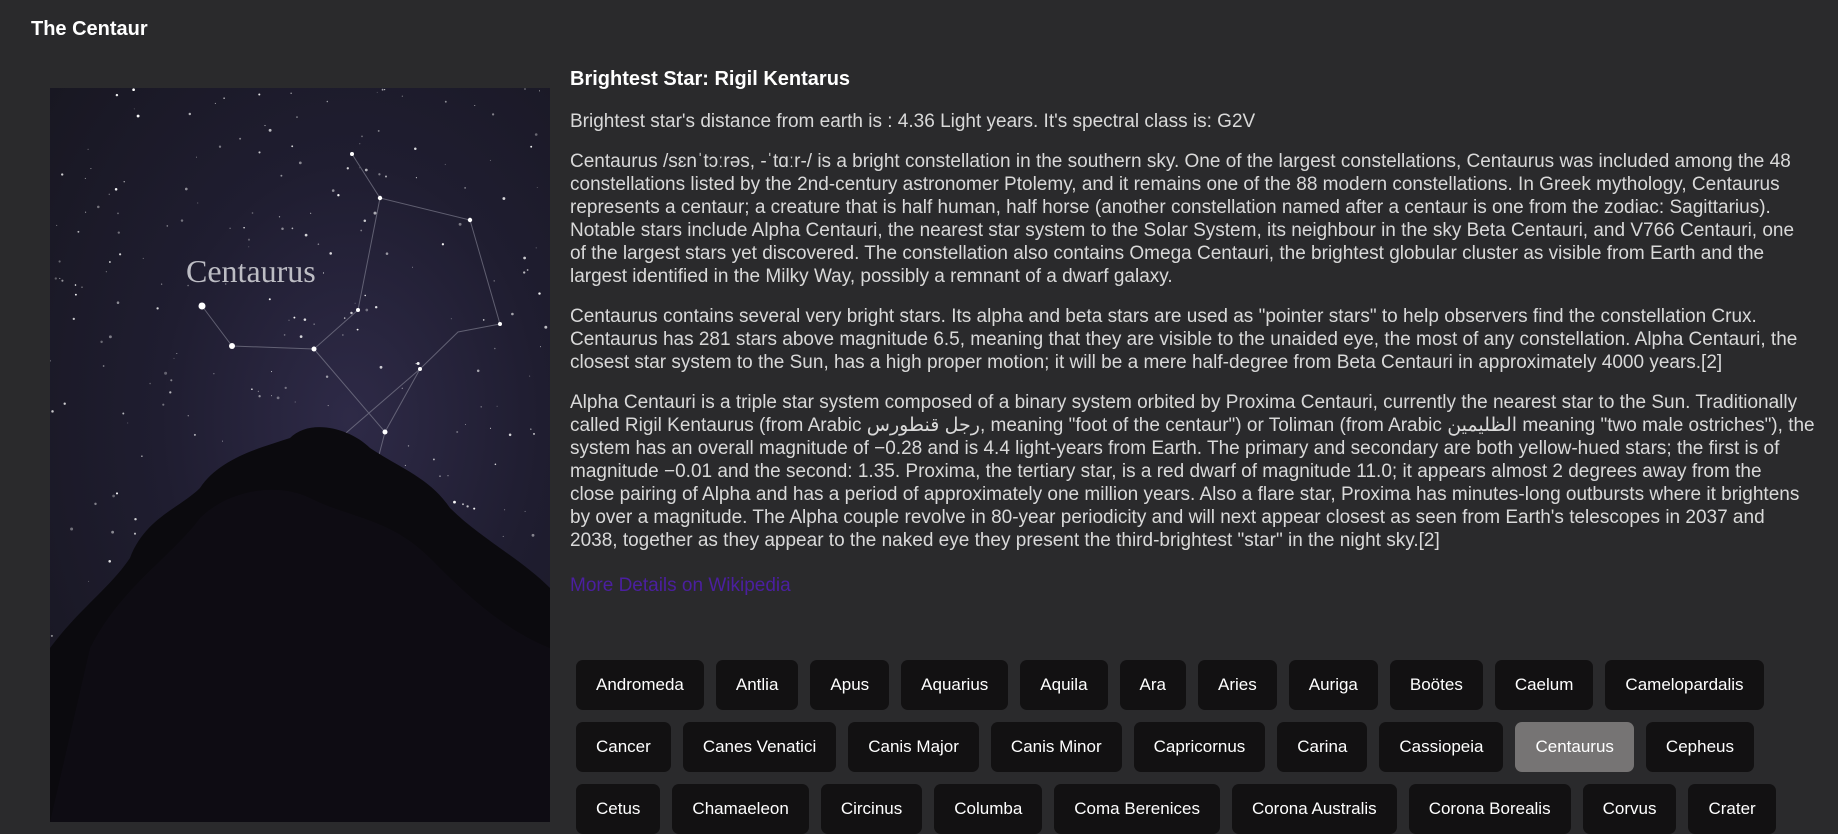 This screenshot has height=834, width=1838. I want to click on constellation-button-canis-major: Canis Major, so click(913, 747).